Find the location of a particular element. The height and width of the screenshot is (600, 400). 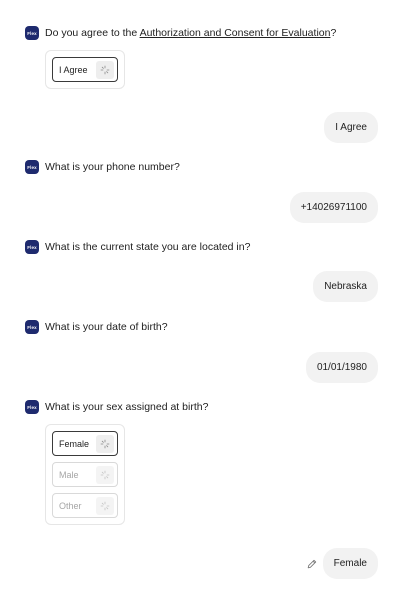

consent-options-card: I Agree is located at coordinates (85, 69).